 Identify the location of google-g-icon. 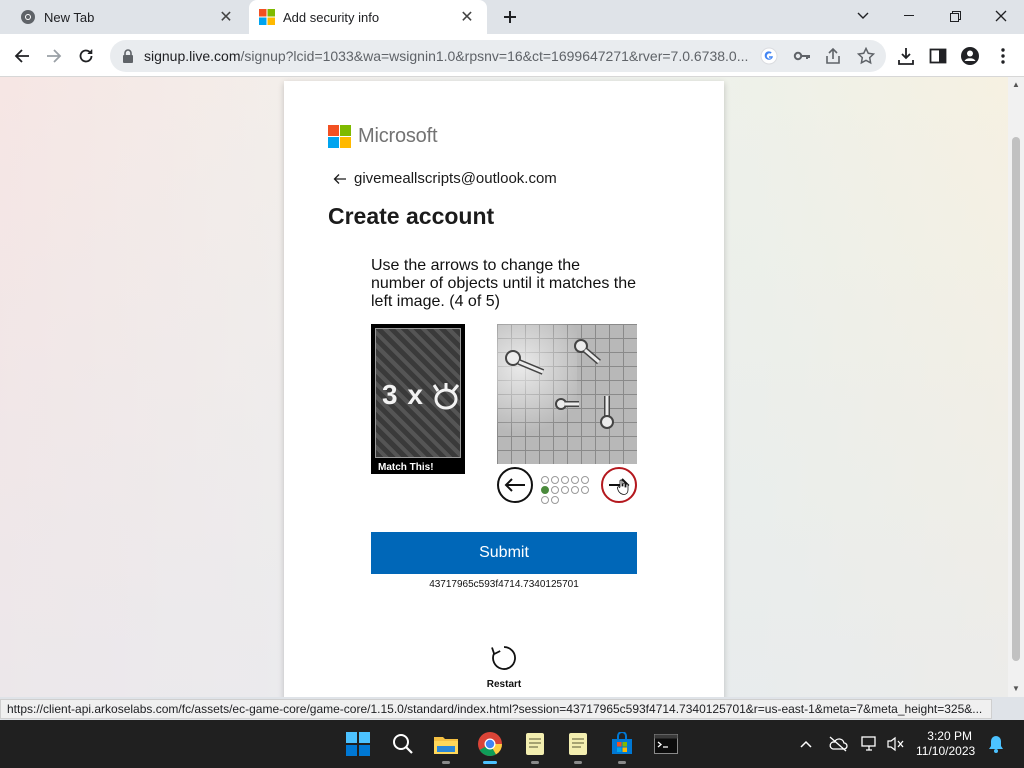
(769, 56).